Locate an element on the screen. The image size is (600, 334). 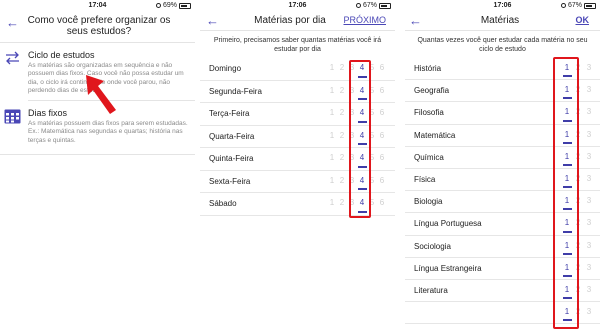
page-title: Matérias por dia is located at coordinates (290, 20).